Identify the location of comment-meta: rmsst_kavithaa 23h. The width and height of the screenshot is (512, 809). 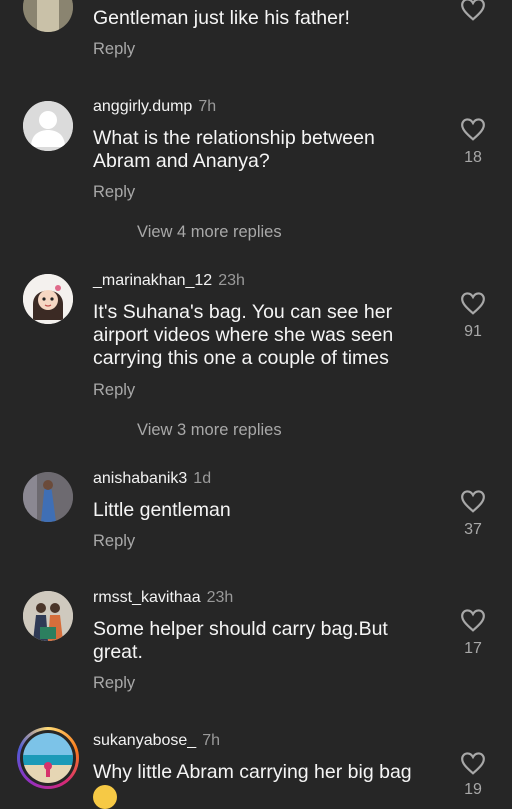
(163, 598).